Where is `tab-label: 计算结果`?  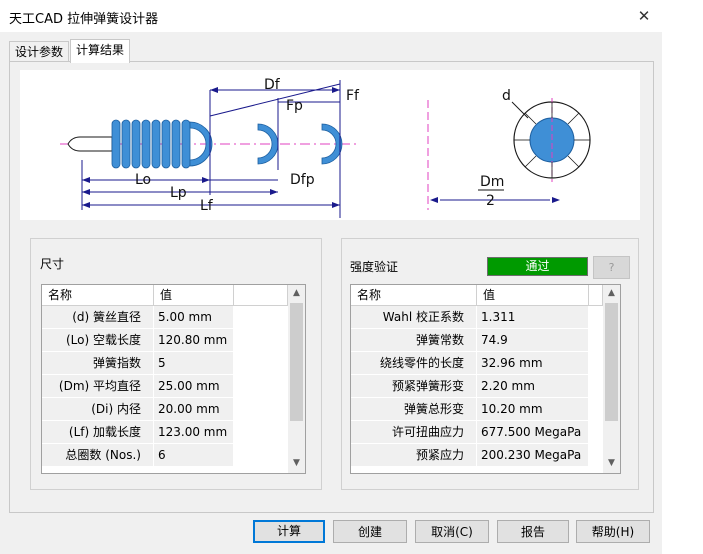 tab-label: 计算结果 is located at coordinates (100, 50).